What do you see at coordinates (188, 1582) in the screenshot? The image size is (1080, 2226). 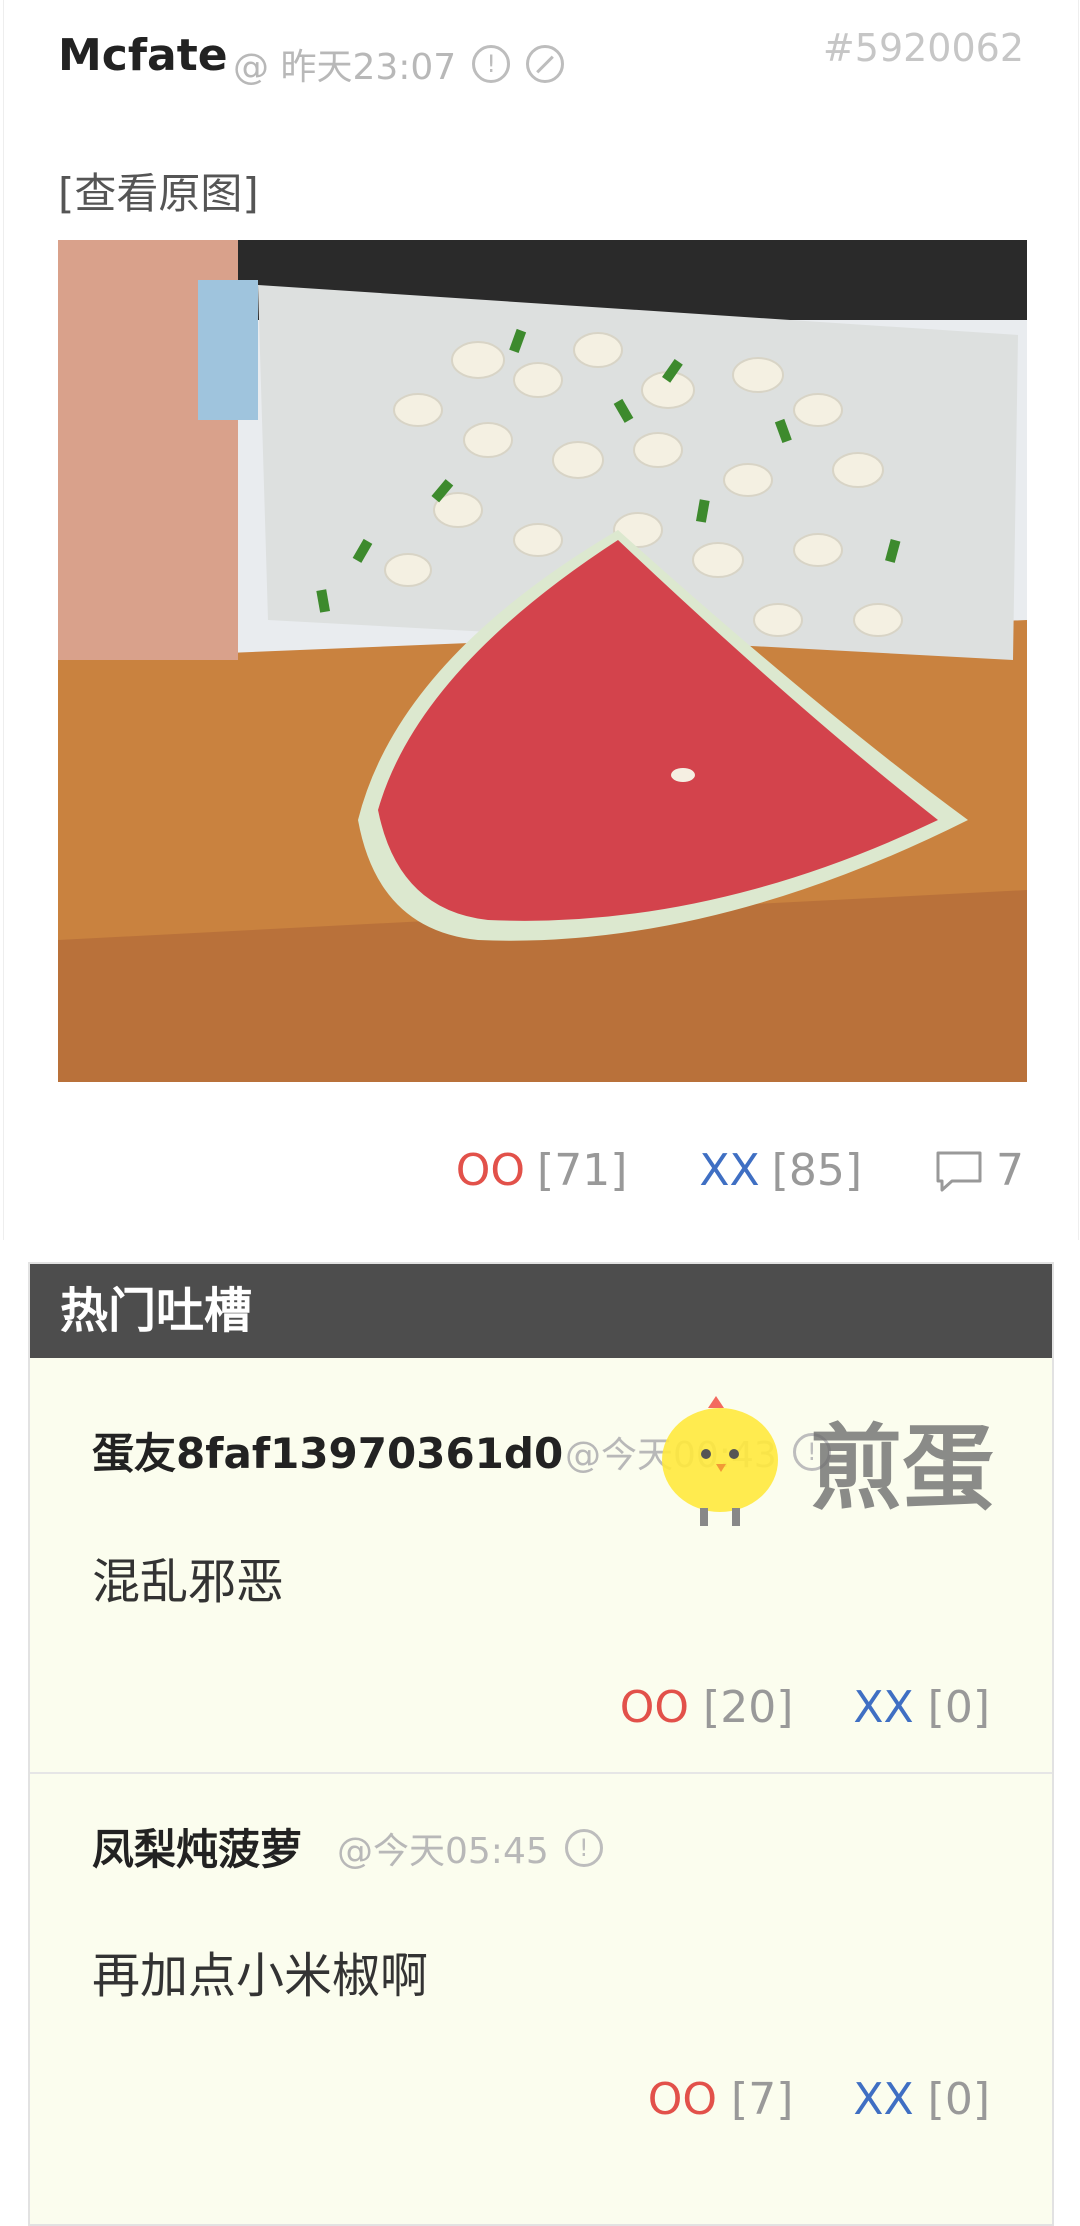 I see `comment-text: 混乱邪恶` at bounding box center [188, 1582].